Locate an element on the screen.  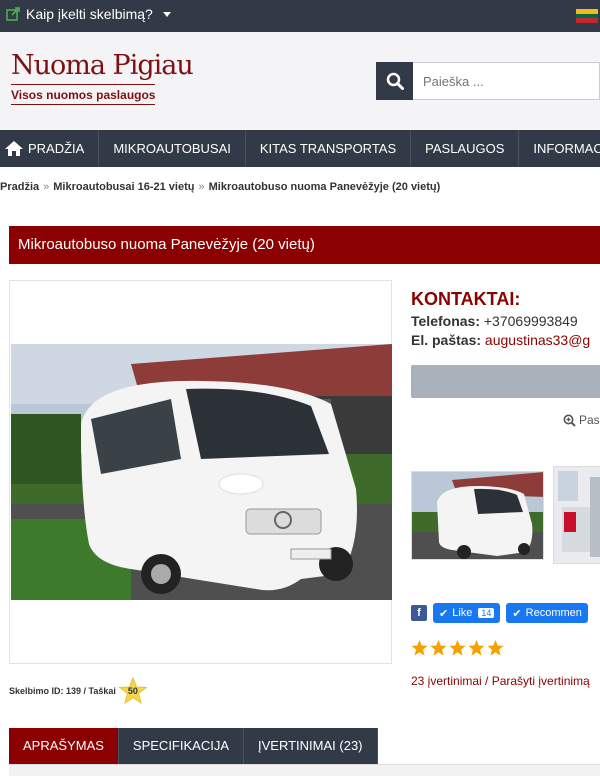
external-edit-icon is located at coordinates (13, 14).